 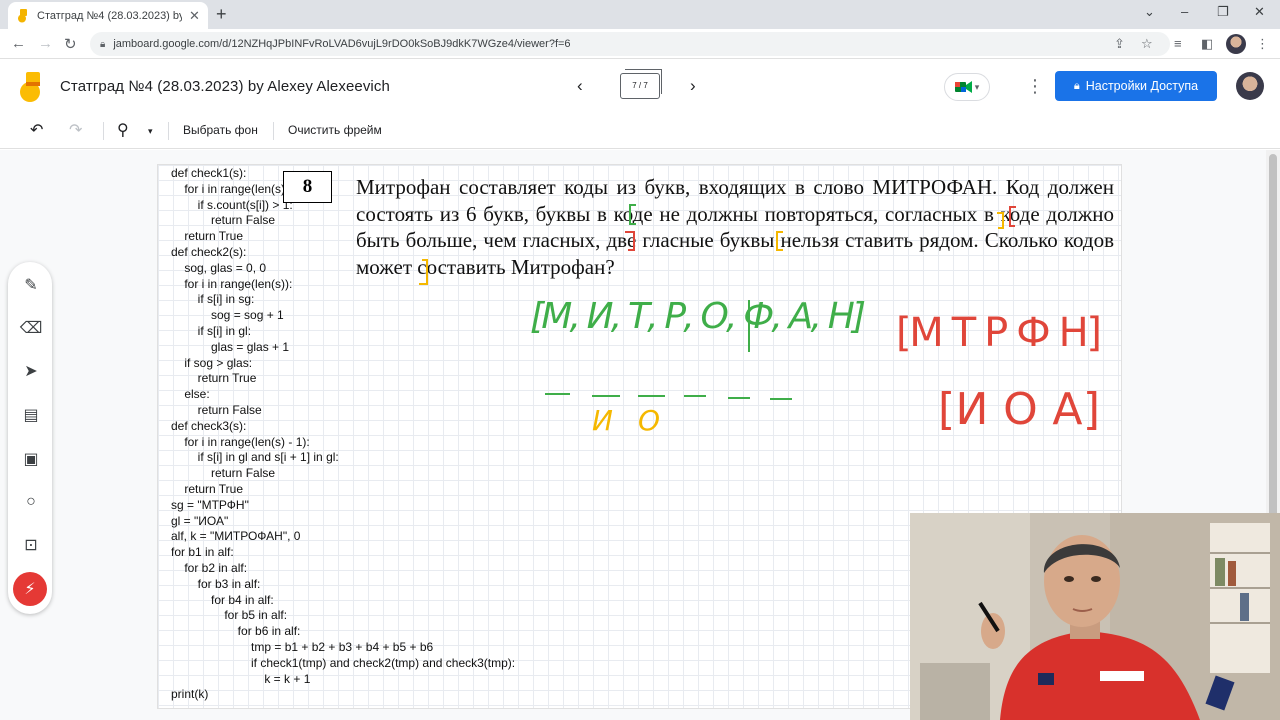 What do you see at coordinates (241, 678) in the screenshot?
I see `code-line: k = k + 1` at bounding box center [241, 678].